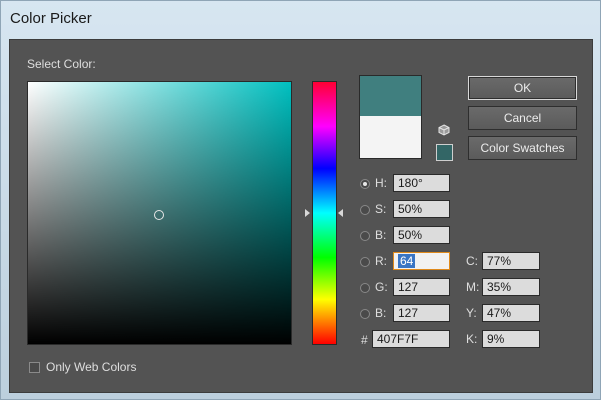  What do you see at coordinates (91, 367) in the screenshot?
I see `only-web-colors-label: Only Web Colors` at bounding box center [91, 367].